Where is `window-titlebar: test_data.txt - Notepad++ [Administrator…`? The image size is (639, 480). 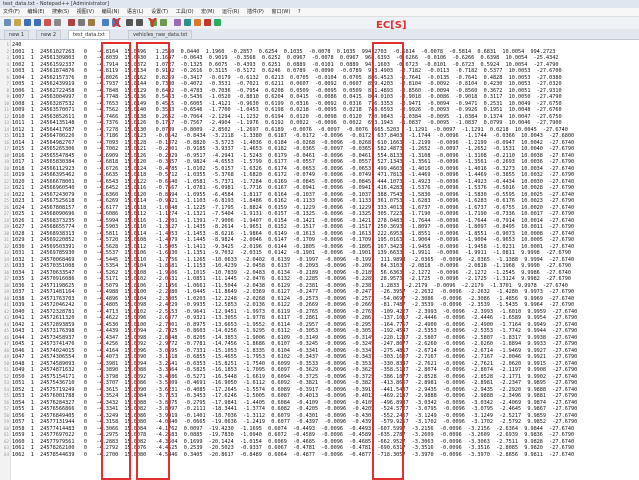
window-titlebar: test_data.txt - Notepad++ [Administrator… is located at coordinates (319, 4).